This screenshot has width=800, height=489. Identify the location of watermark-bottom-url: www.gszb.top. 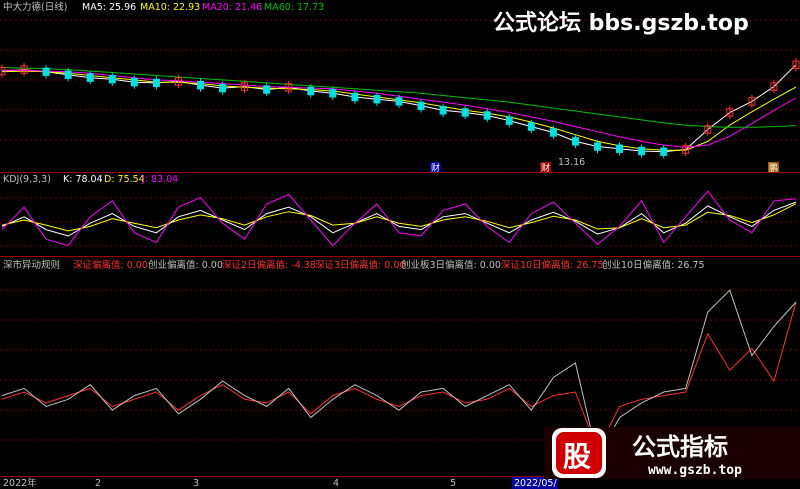
(695, 470).